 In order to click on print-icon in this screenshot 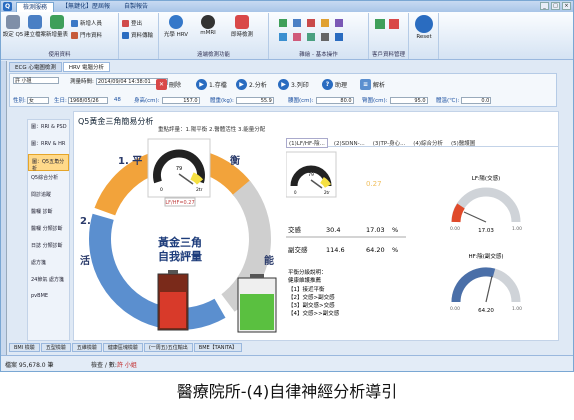, I will do `click(297, 37)`.